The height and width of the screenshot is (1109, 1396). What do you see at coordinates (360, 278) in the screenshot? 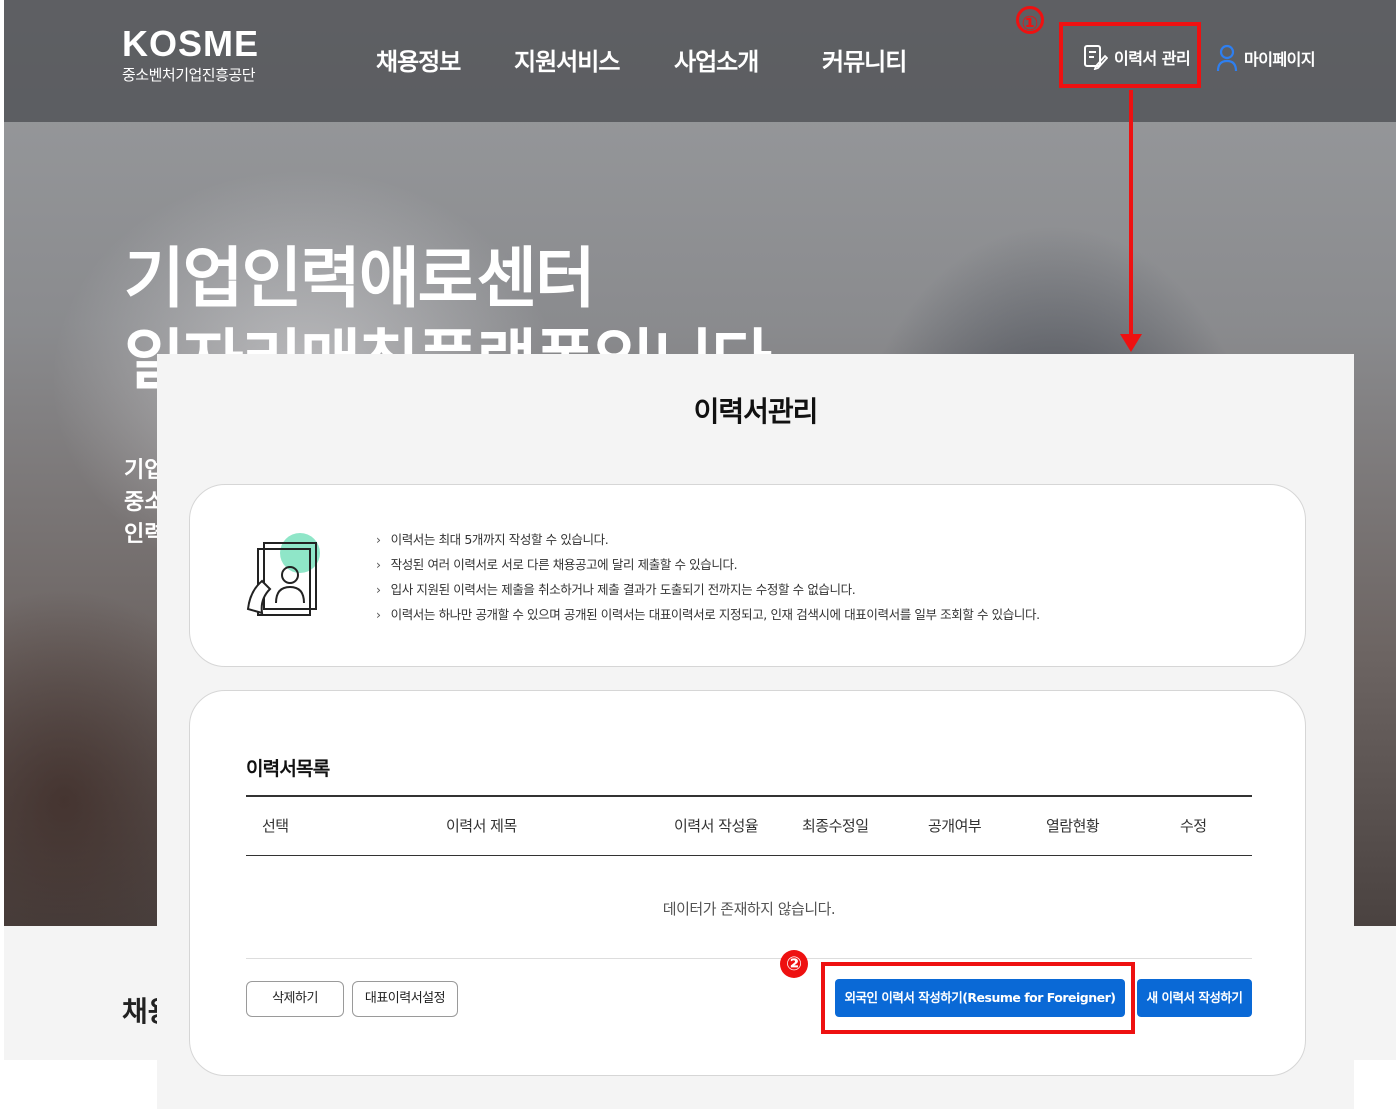
I see `hero-title-line1: 기업인력애로센터` at bounding box center [360, 278].